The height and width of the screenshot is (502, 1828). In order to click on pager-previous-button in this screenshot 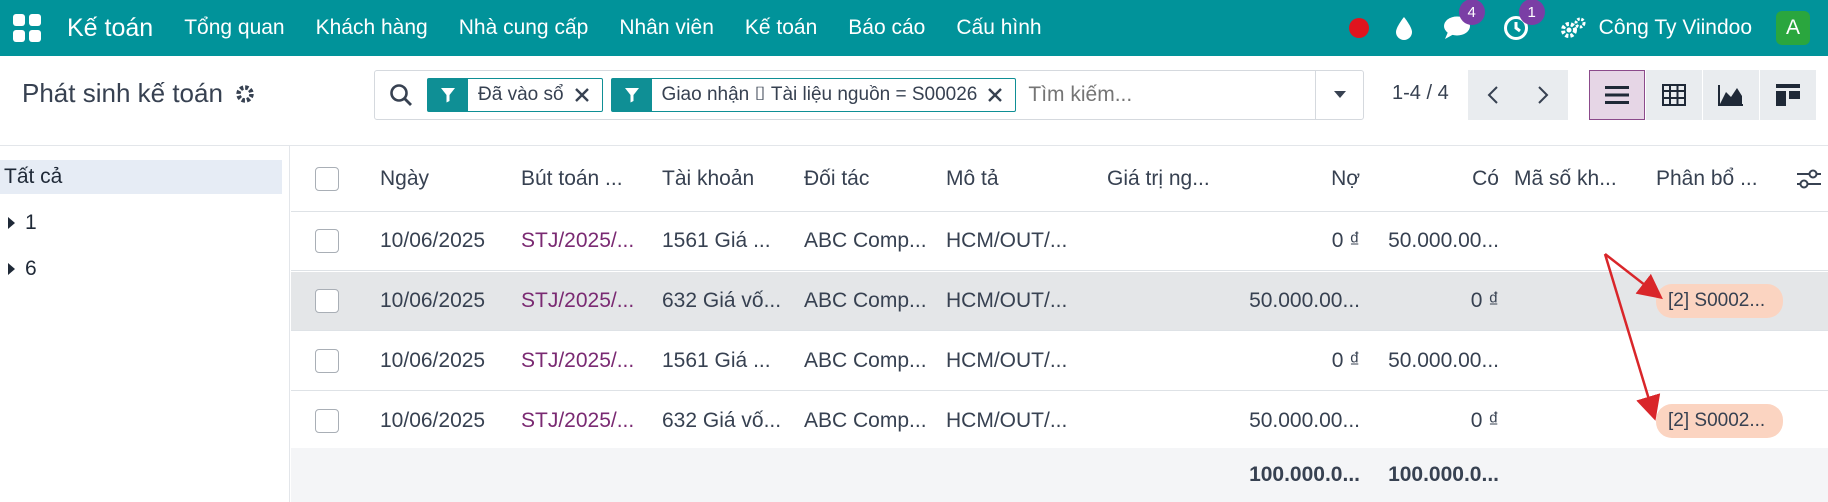, I will do `click(1493, 95)`.